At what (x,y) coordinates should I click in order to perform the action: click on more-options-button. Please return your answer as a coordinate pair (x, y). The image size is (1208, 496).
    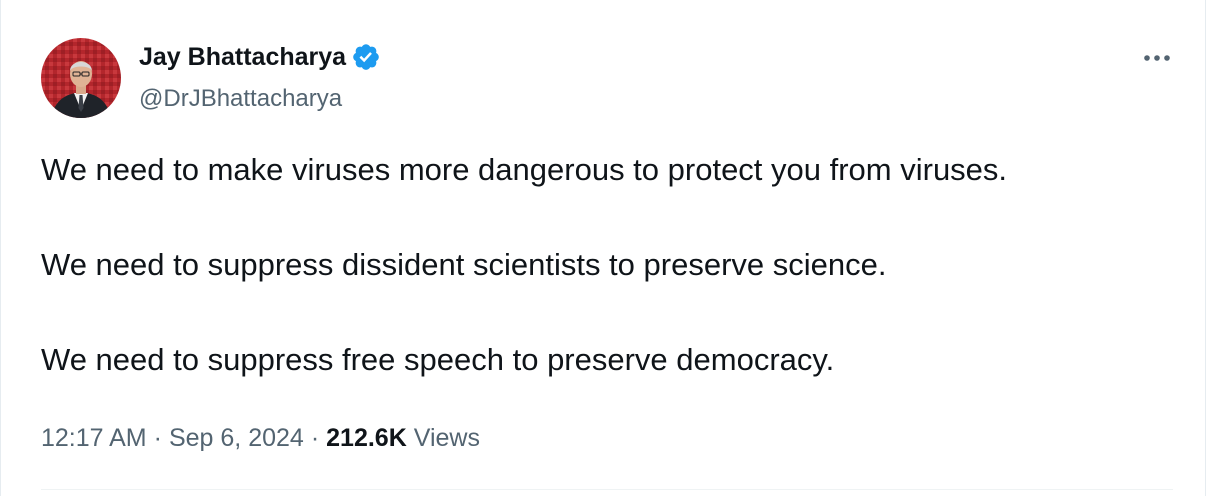
    Looking at the image, I should click on (1157, 58).